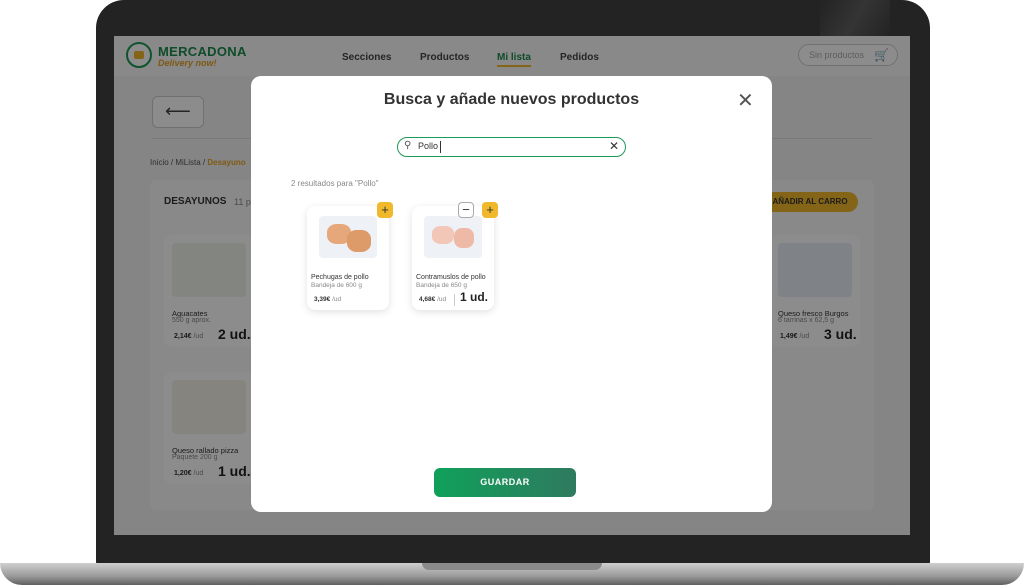 The height and width of the screenshot is (588, 1024). I want to click on search-icon: ⚲, so click(408, 145).